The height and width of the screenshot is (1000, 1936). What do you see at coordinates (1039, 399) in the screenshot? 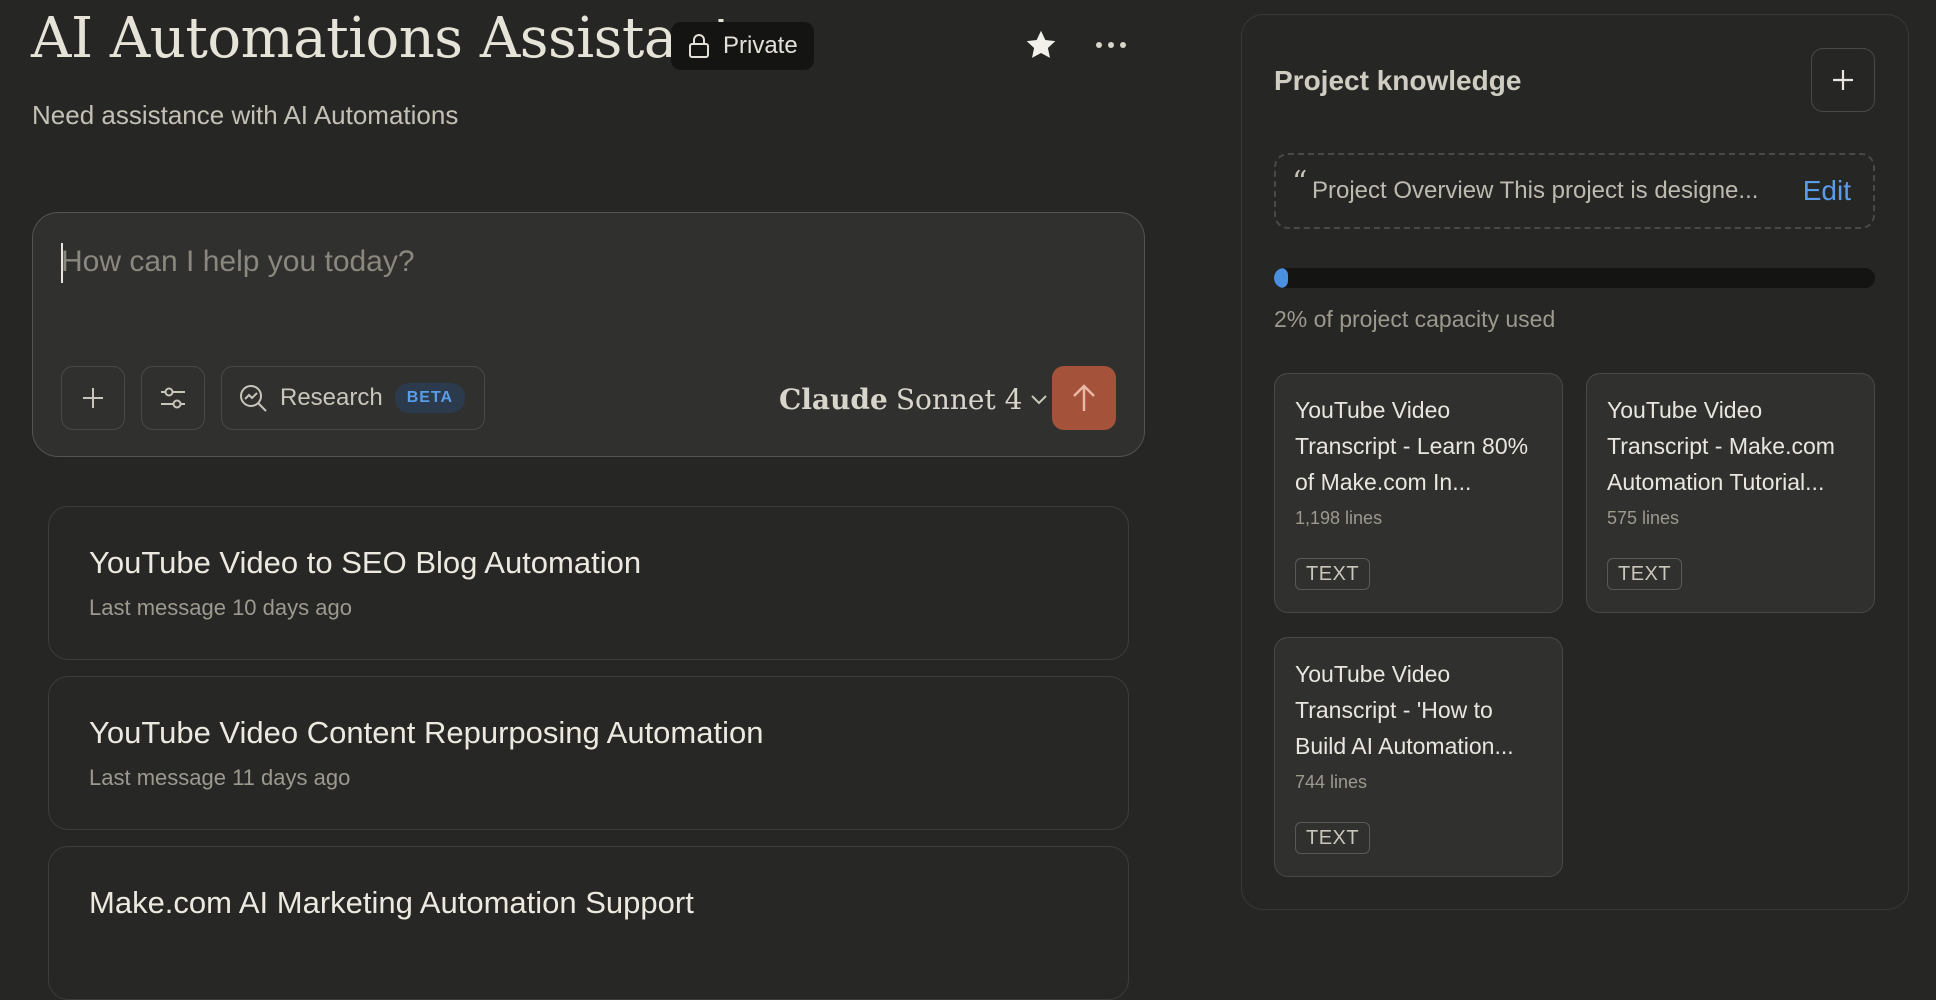
I see `chevron-down-icon` at bounding box center [1039, 399].